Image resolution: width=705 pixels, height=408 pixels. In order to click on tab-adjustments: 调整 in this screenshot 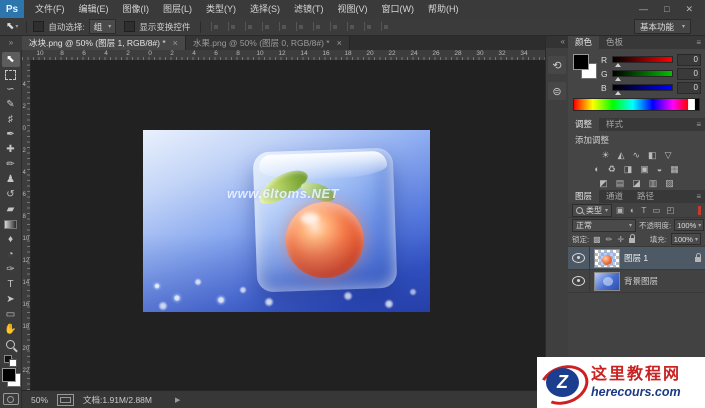, I will do `click(584, 124)`.